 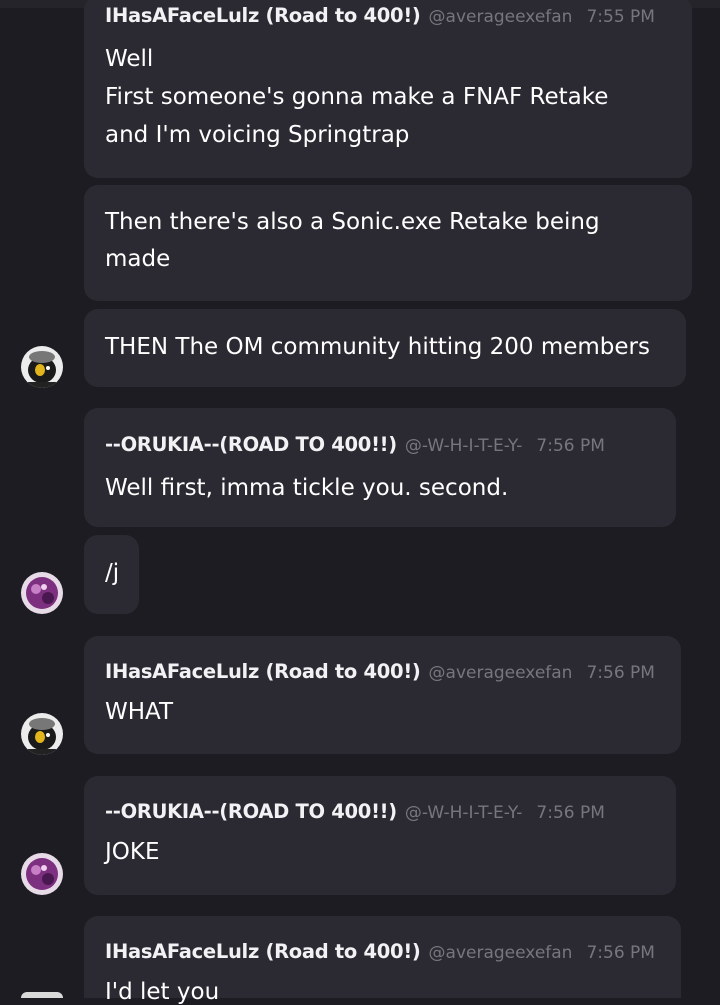 I want to click on message-text-line: /j, so click(x=112, y=573).